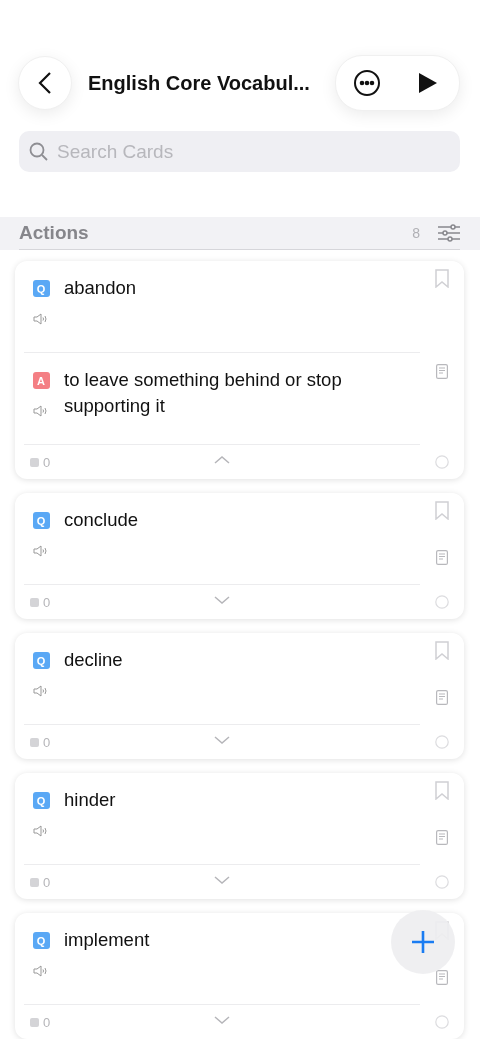 This screenshot has width=480, height=1039. I want to click on answer-text: to leave something behind or stop supporting it, so click(203, 393).